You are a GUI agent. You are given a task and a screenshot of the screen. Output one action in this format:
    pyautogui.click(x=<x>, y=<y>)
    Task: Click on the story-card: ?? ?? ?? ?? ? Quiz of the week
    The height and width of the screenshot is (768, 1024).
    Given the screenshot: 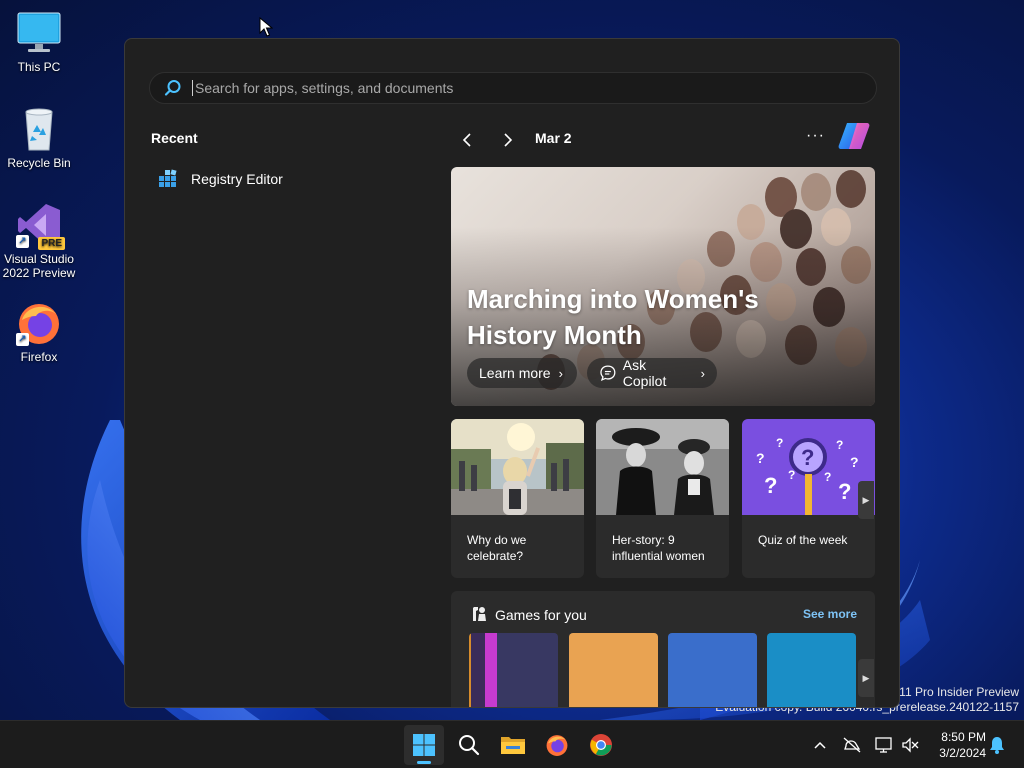 What is the action you would take?
    pyautogui.click(x=808, y=498)
    